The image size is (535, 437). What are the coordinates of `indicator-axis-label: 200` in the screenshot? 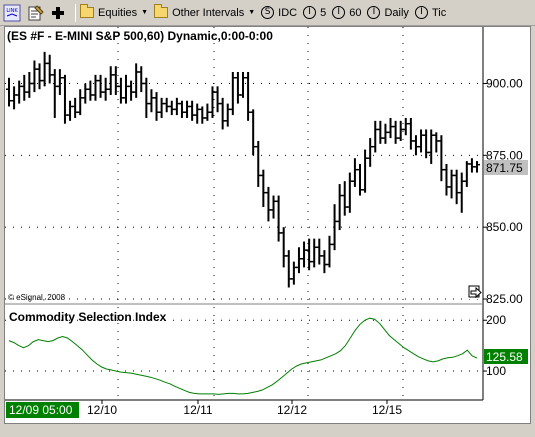 It's located at (496, 320).